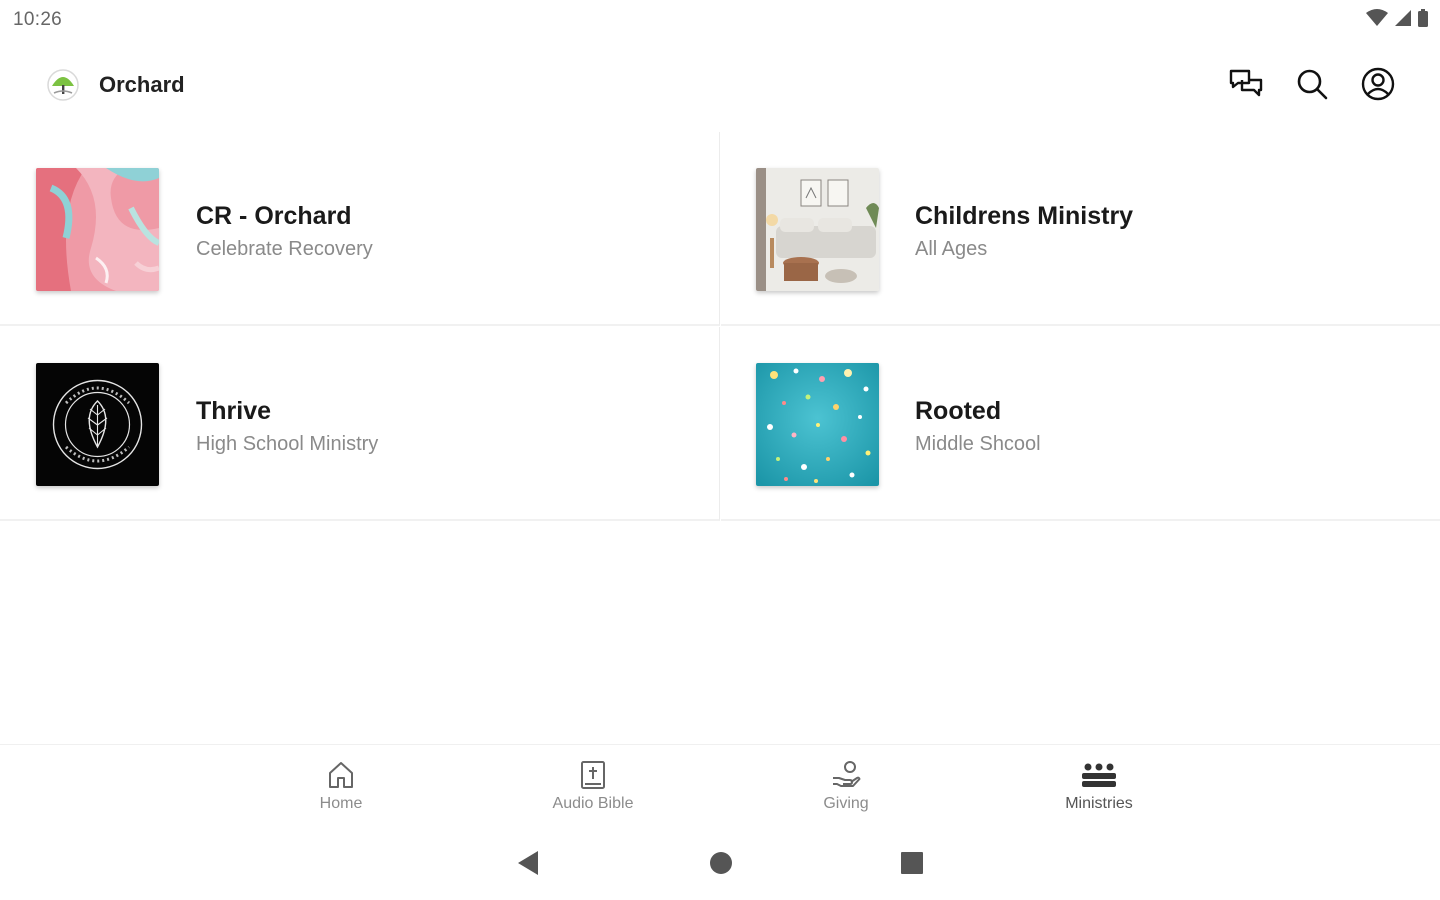 The height and width of the screenshot is (900, 1440). I want to click on nav-home: Home, so click(341, 791).